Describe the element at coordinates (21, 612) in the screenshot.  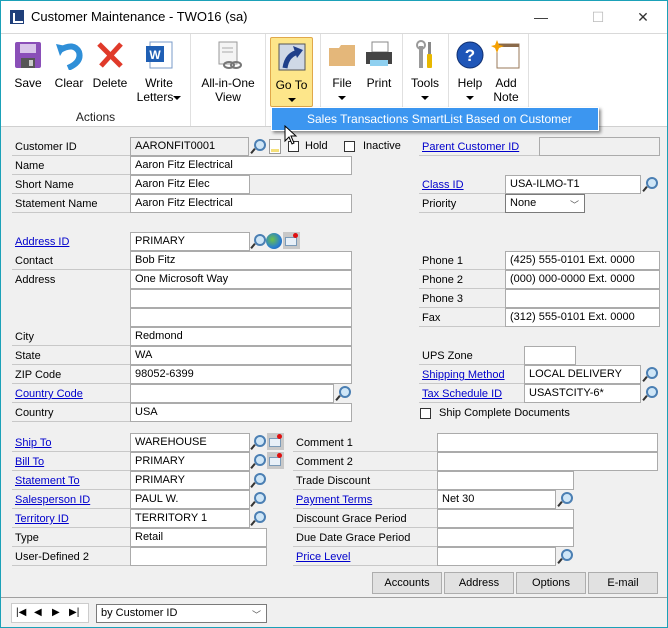
I see `first-record-button: |◀` at that location.